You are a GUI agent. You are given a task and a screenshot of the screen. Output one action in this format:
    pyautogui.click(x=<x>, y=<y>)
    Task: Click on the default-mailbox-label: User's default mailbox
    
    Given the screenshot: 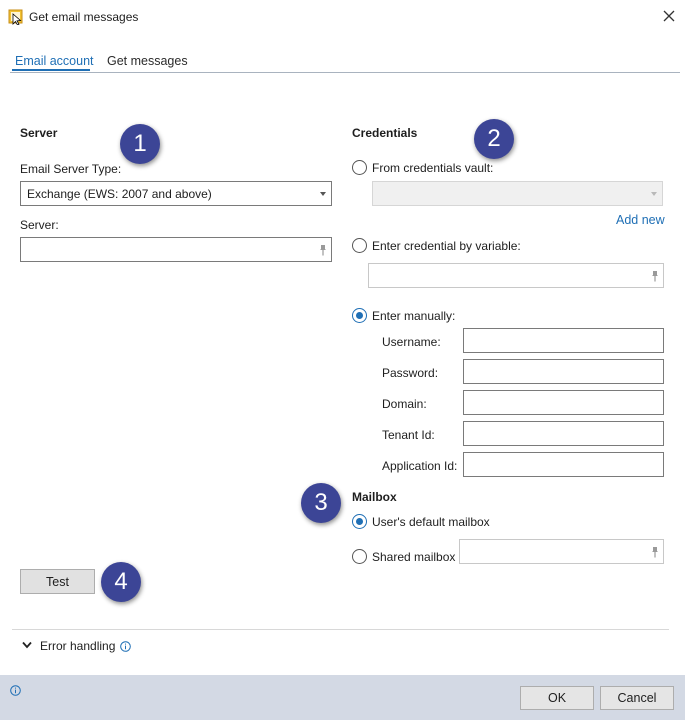 What is the action you would take?
    pyautogui.click(x=431, y=522)
    